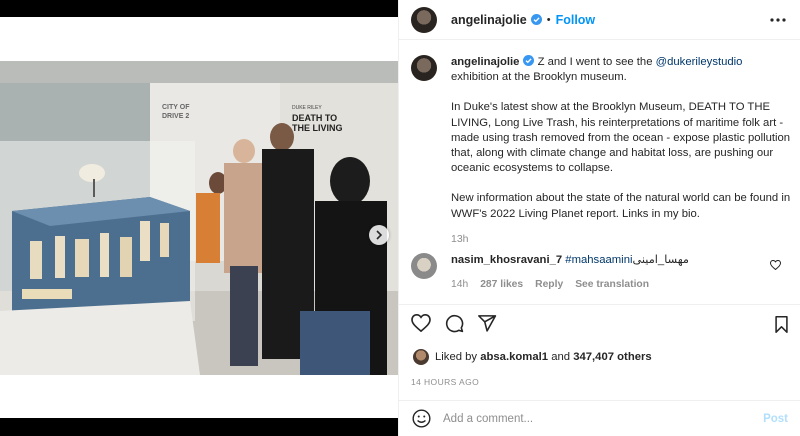 The height and width of the screenshot is (436, 800). What do you see at coordinates (561, 357) in the screenshot?
I see `likes-and: and` at bounding box center [561, 357].